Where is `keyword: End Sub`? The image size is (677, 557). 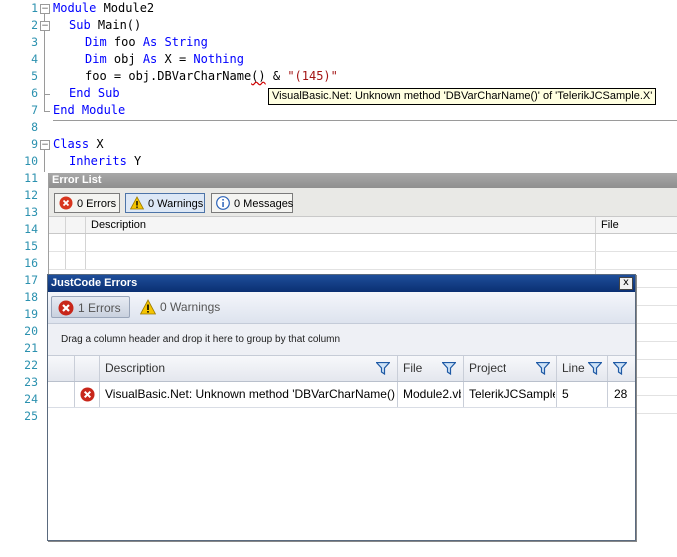
keyword: End Sub is located at coordinates (94, 93).